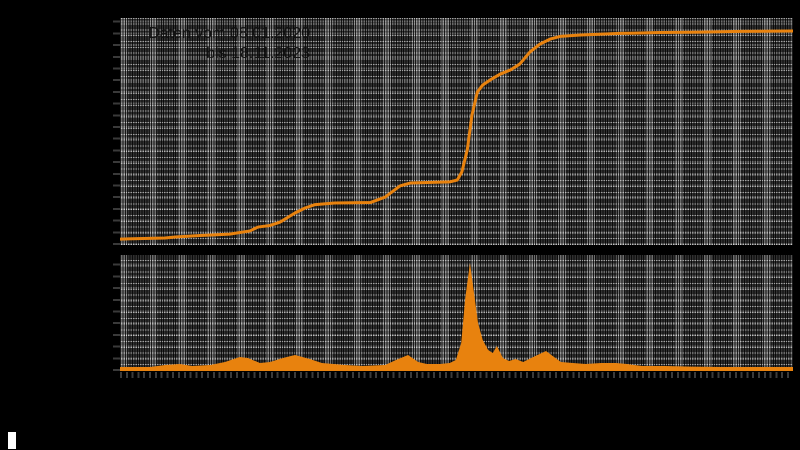 The image size is (800, 450). Describe the element at coordinates (116, 131) in the screenshot. I see `y-axis-ticks-upper` at that location.